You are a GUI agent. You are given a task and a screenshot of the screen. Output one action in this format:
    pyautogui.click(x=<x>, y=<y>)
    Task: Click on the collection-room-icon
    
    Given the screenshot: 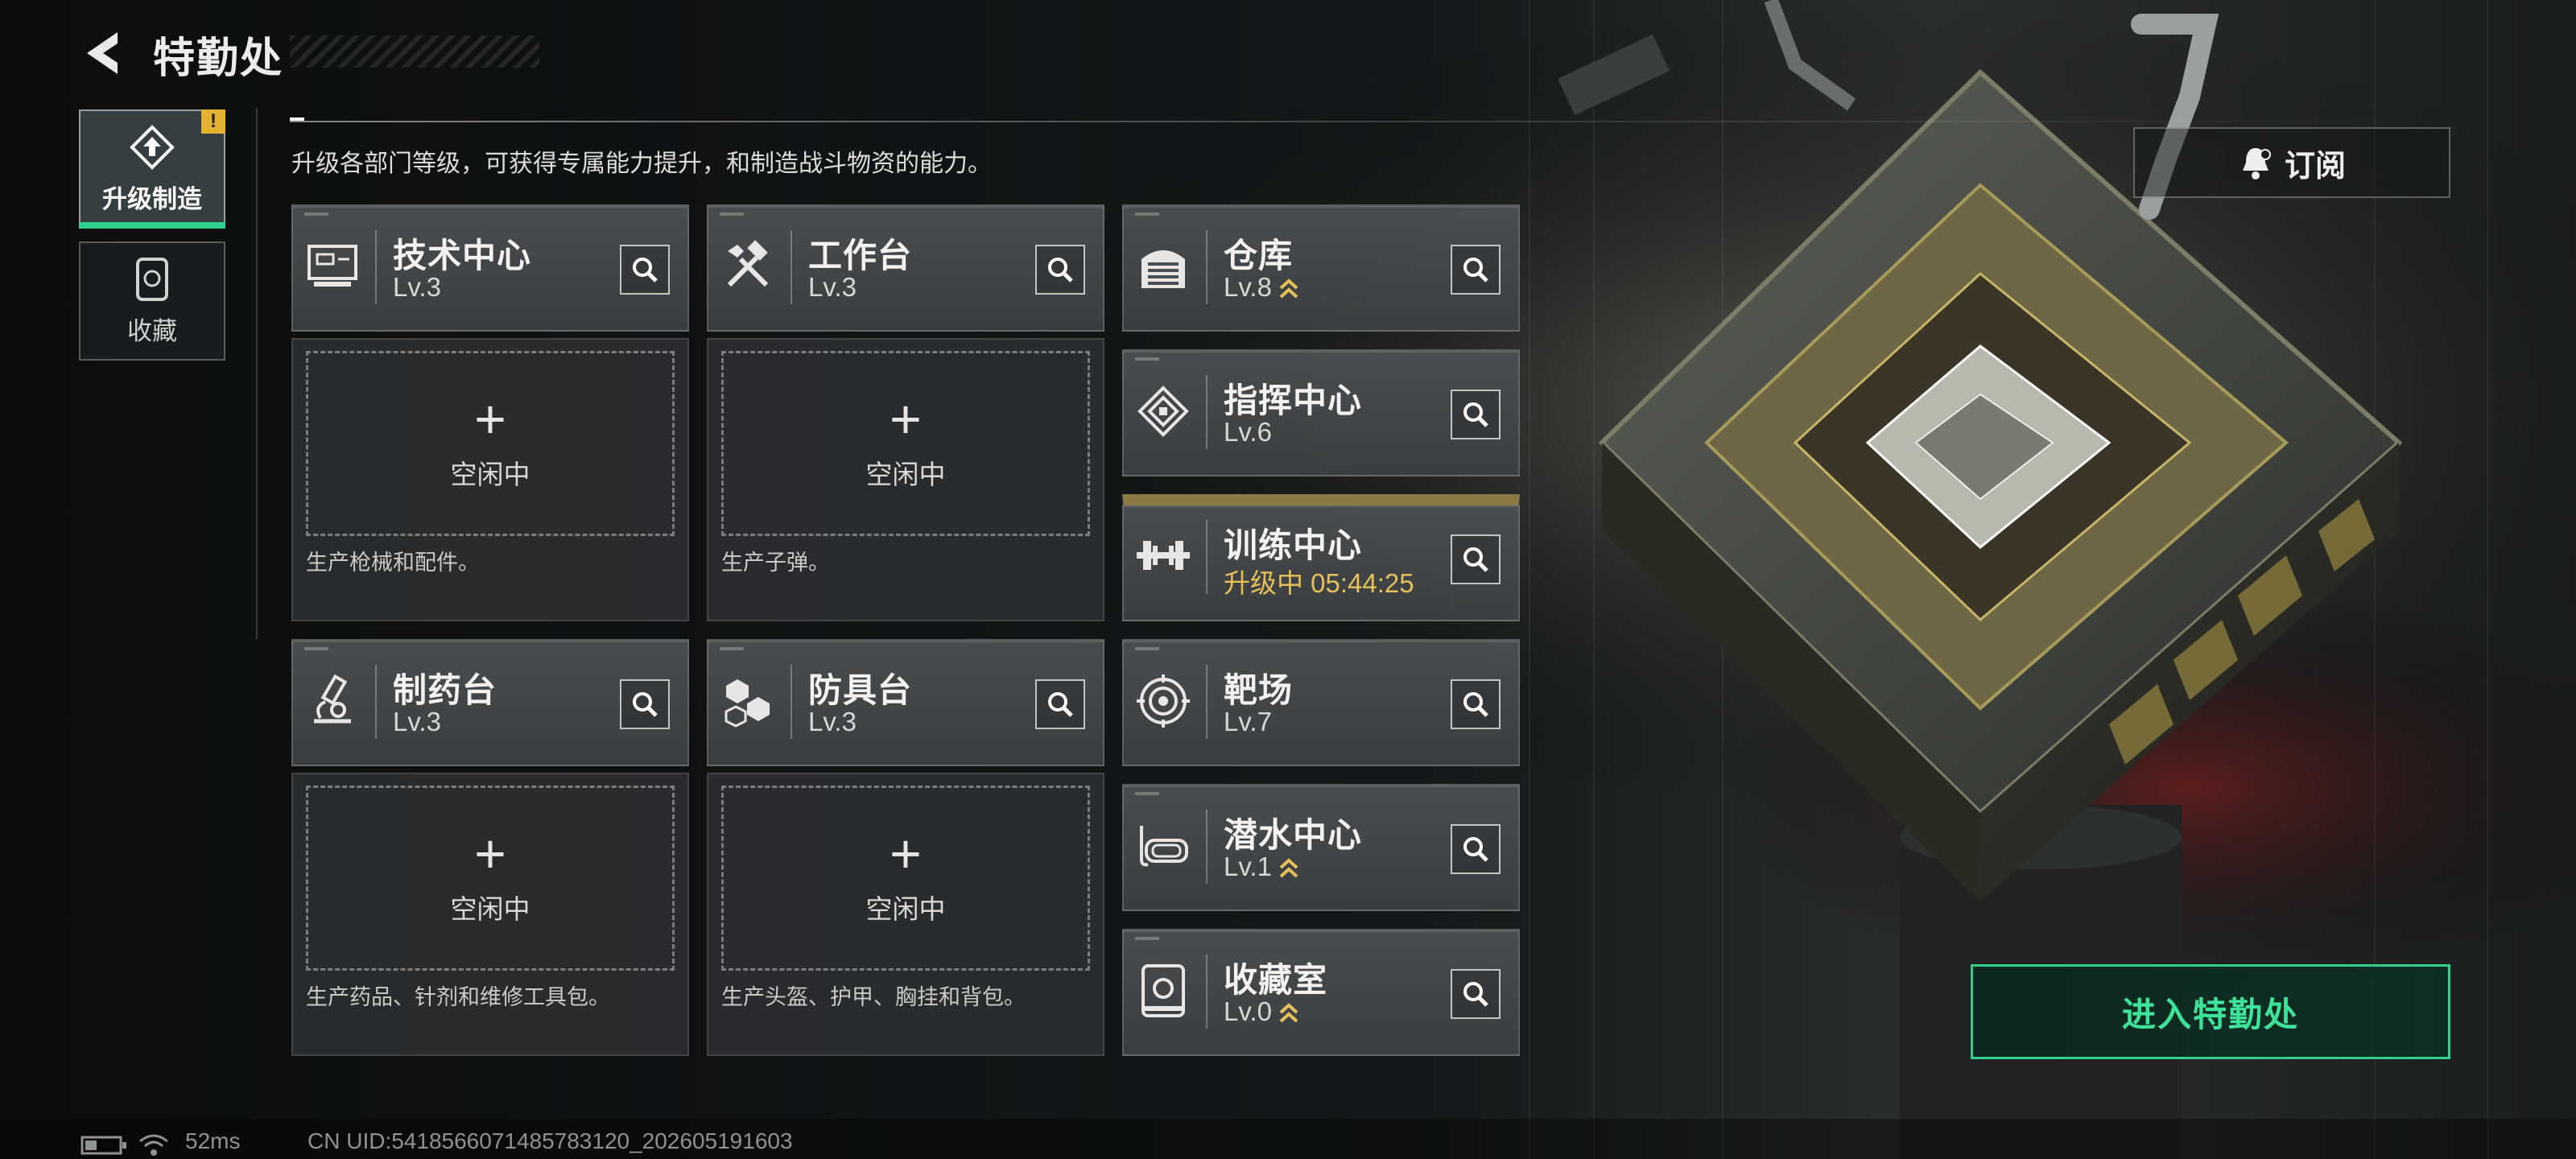 What is the action you would take?
    pyautogui.click(x=1163, y=990)
    